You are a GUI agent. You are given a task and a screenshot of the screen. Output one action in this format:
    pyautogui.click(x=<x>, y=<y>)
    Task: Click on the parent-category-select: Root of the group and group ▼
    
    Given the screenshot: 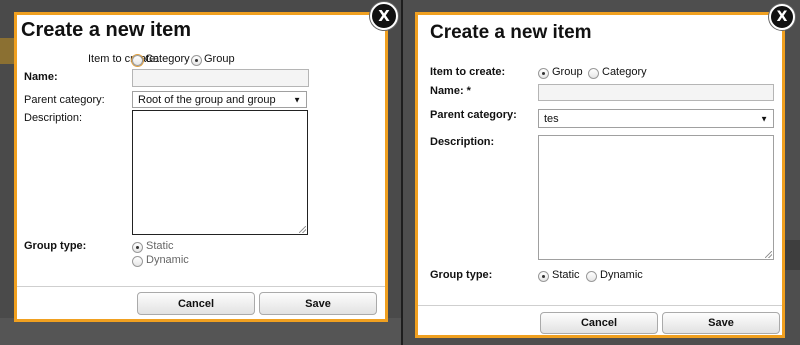 What is the action you would take?
    pyautogui.click(x=219, y=99)
    